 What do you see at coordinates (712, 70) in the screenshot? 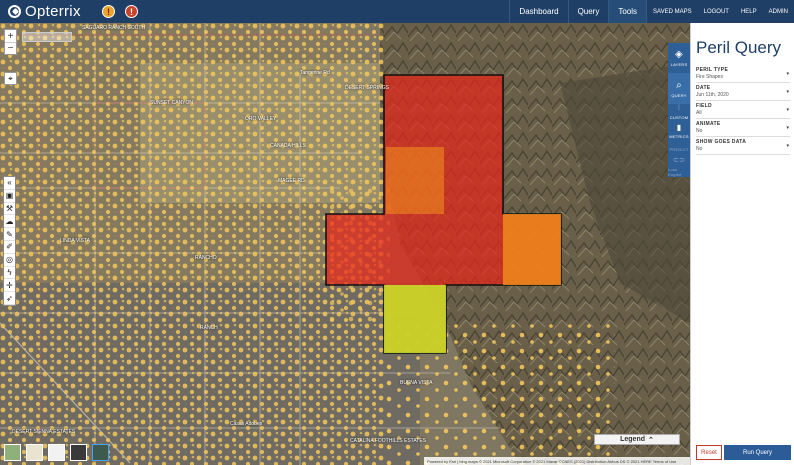
I see `field-label: PERIL TYPE` at bounding box center [712, 70].